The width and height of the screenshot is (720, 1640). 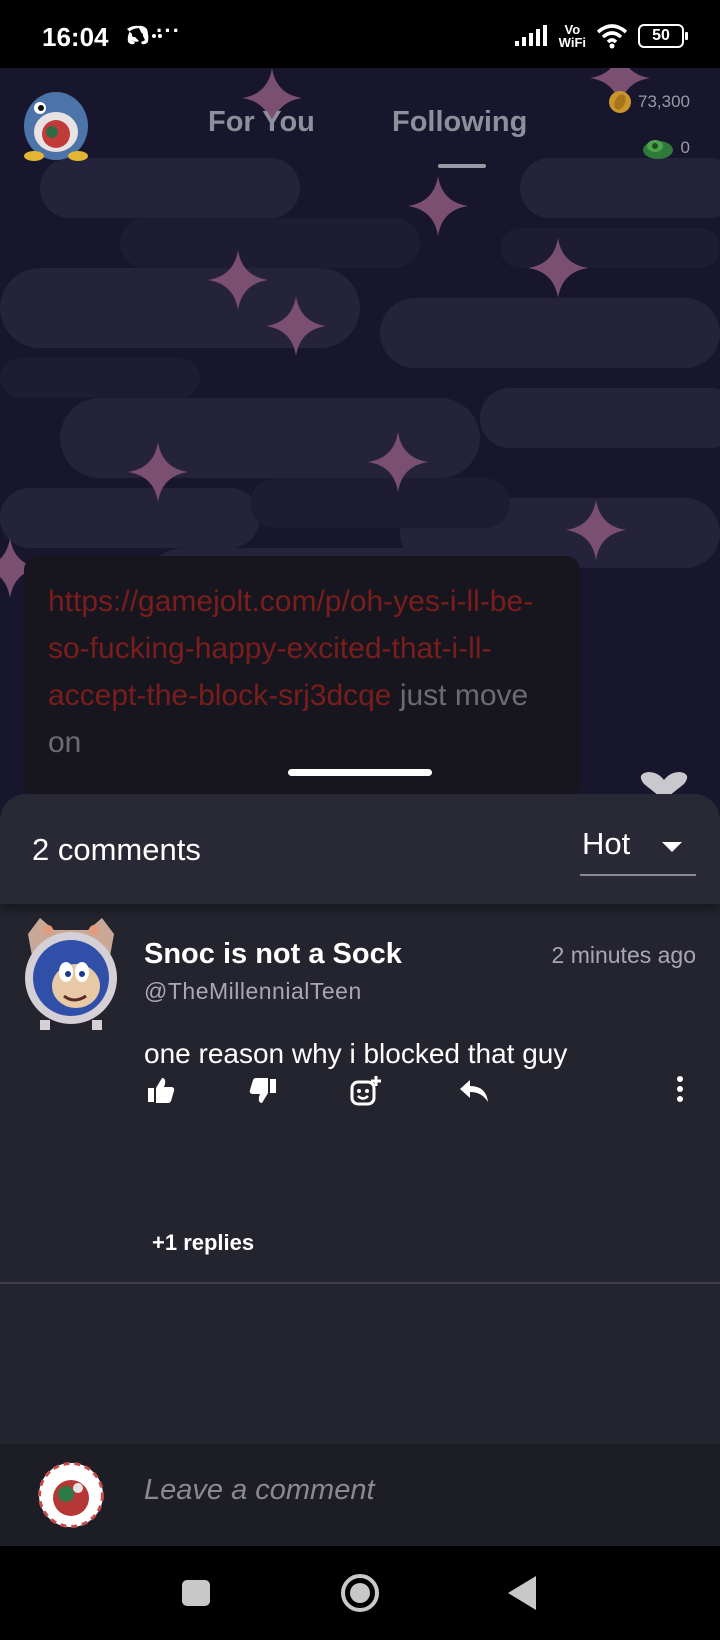 I want to click on user-avatar-top, so click(x=56, y=124).